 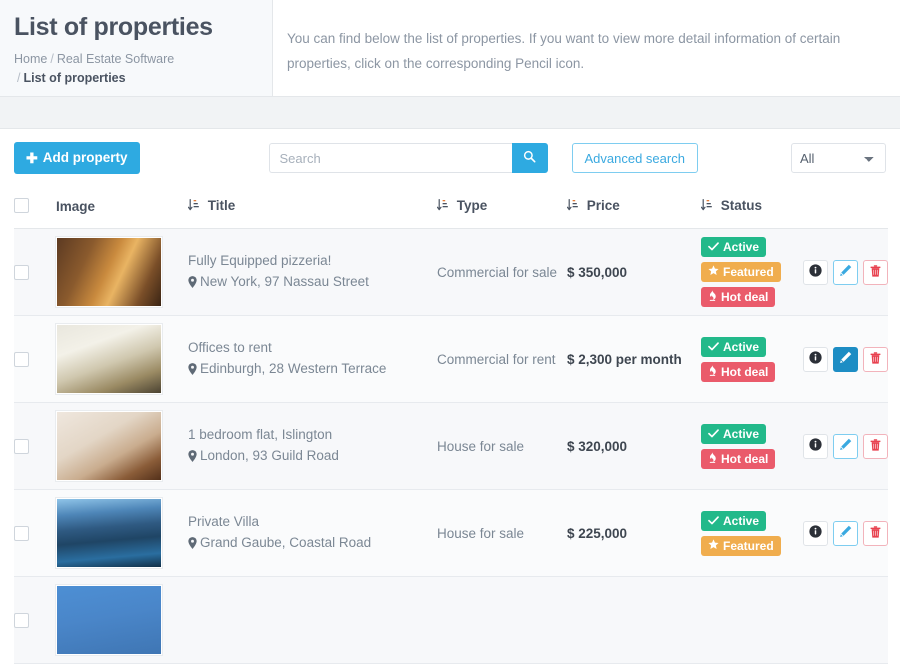 What do you see at coordinates (113, 27) in the screenshot?
I see `page-title: List of properties` at bounding box center [113, 27].